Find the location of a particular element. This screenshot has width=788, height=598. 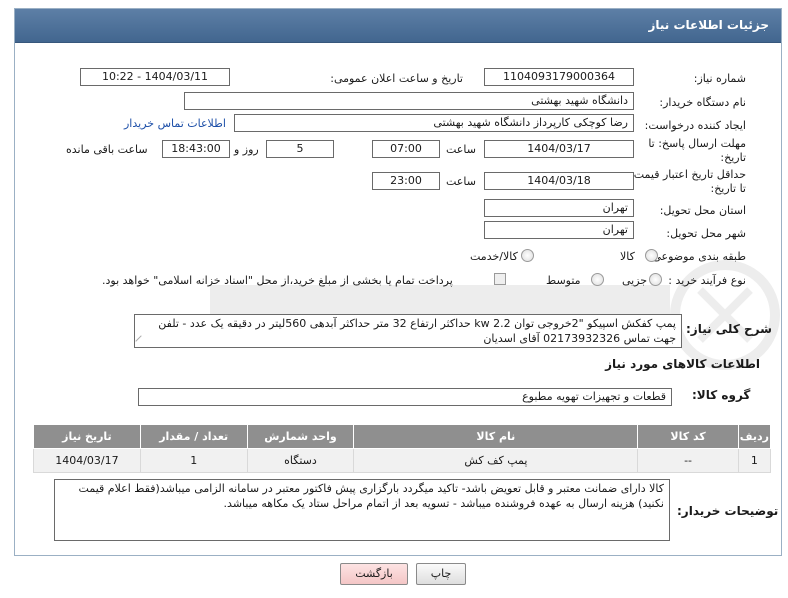

need-number-label: شماره نیاز: is located at coordinates (719, 78).